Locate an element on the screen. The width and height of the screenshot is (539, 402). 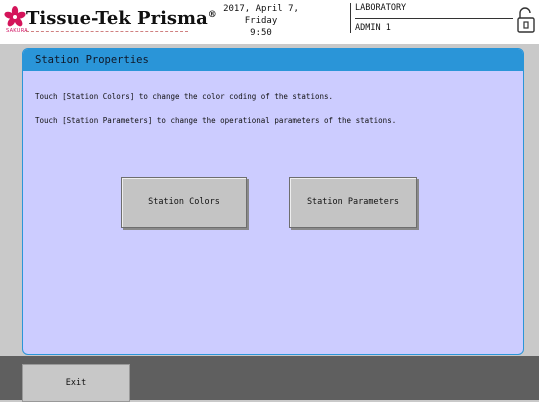
user-name: ADMIN 1 is located at coordinates (373, 28).